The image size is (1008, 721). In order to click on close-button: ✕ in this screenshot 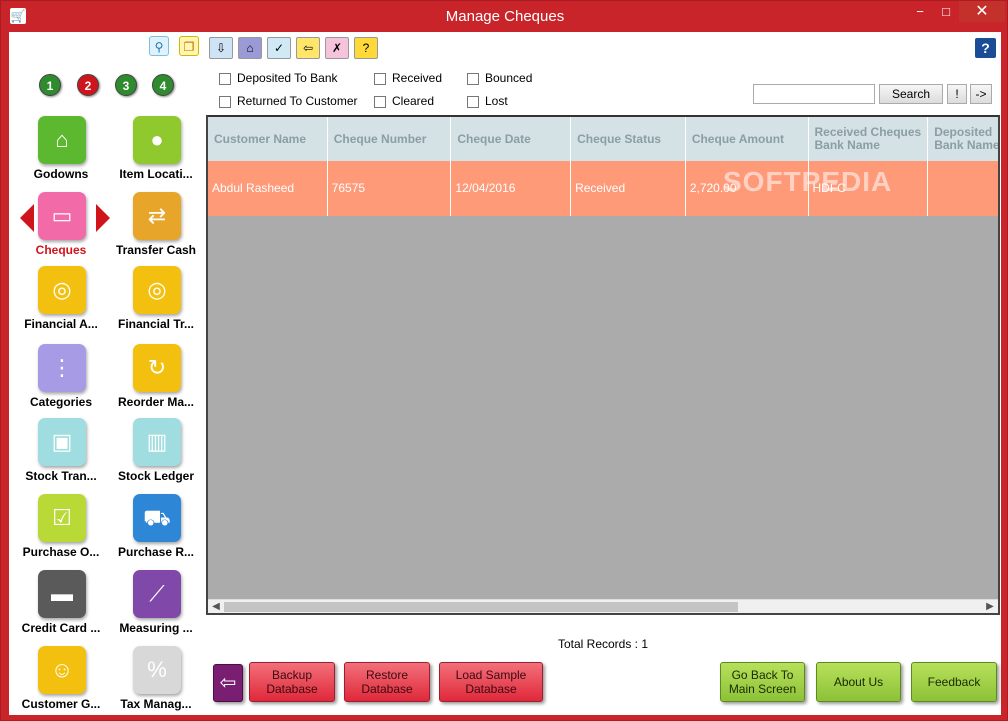, I will do `click(982, 11)`.